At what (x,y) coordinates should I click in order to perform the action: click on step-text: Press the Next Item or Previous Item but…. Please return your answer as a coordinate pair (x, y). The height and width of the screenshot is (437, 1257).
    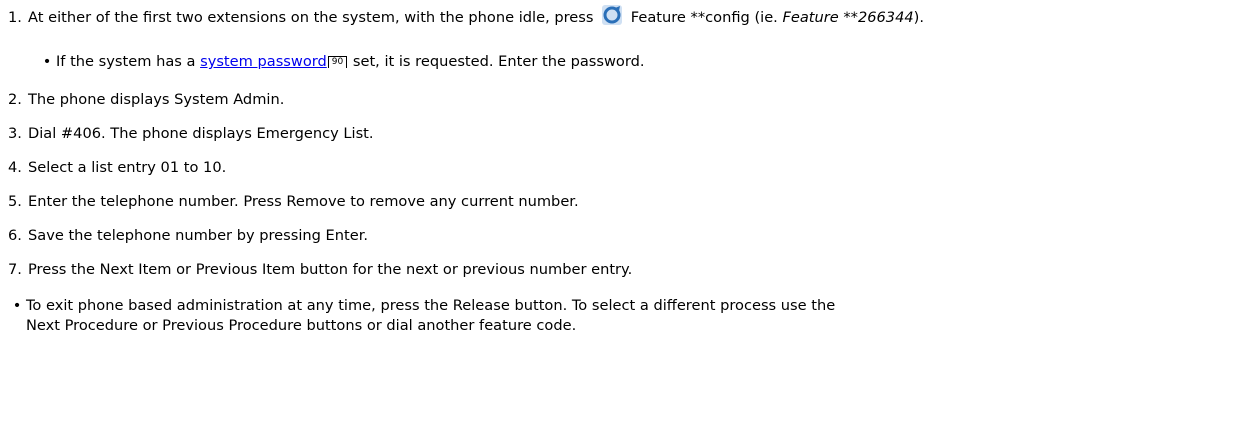
    Looking at the image, I should click on (330, 269).